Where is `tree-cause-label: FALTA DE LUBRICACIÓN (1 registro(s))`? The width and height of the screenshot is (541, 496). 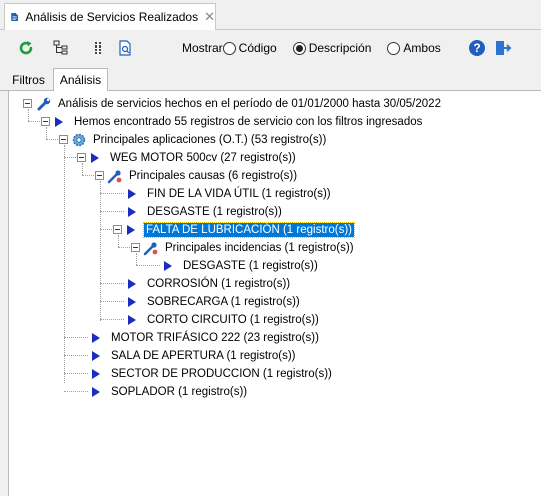 tree-cause-label: FALTA DE LUBRICACIÓN (1 registro(s)) is located at coordinates (249, 229).